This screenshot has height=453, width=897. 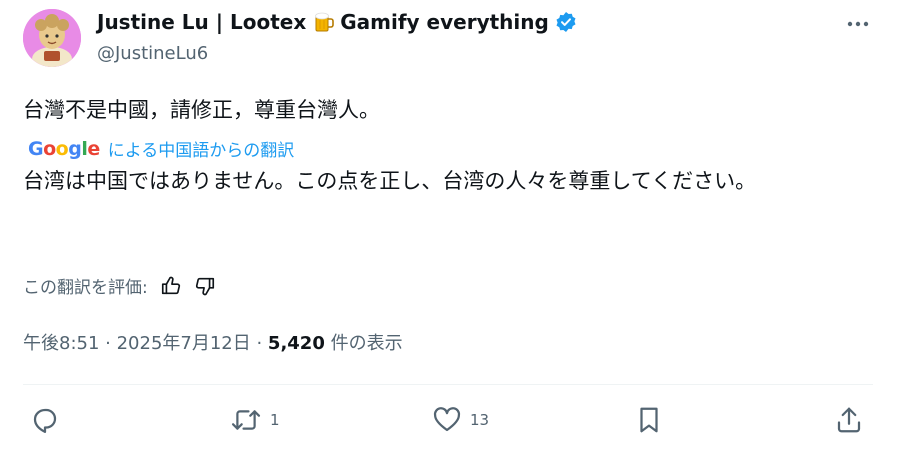 I want to click on thumbs-up-icon, so click(x=171, y=286).